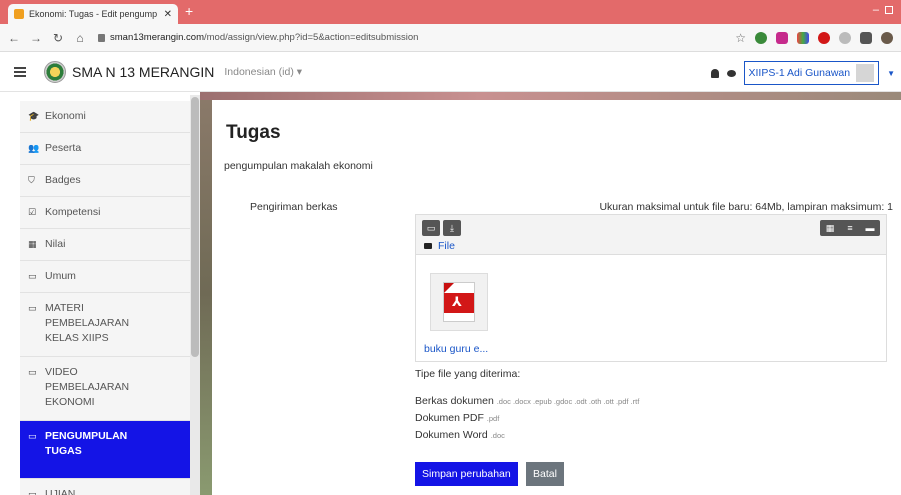 The height and width of the screenshot is (495, 901). I want to click on extension-icons: ☆, so click(814, 38).